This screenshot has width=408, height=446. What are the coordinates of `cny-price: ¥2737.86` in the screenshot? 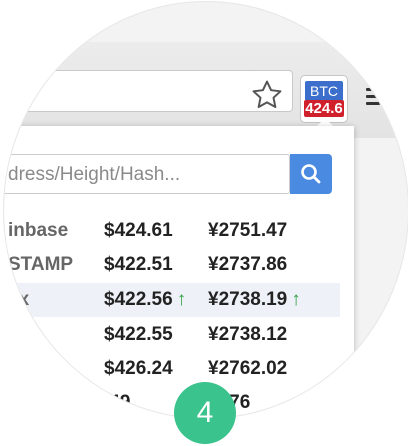 It's located at (247, 265).